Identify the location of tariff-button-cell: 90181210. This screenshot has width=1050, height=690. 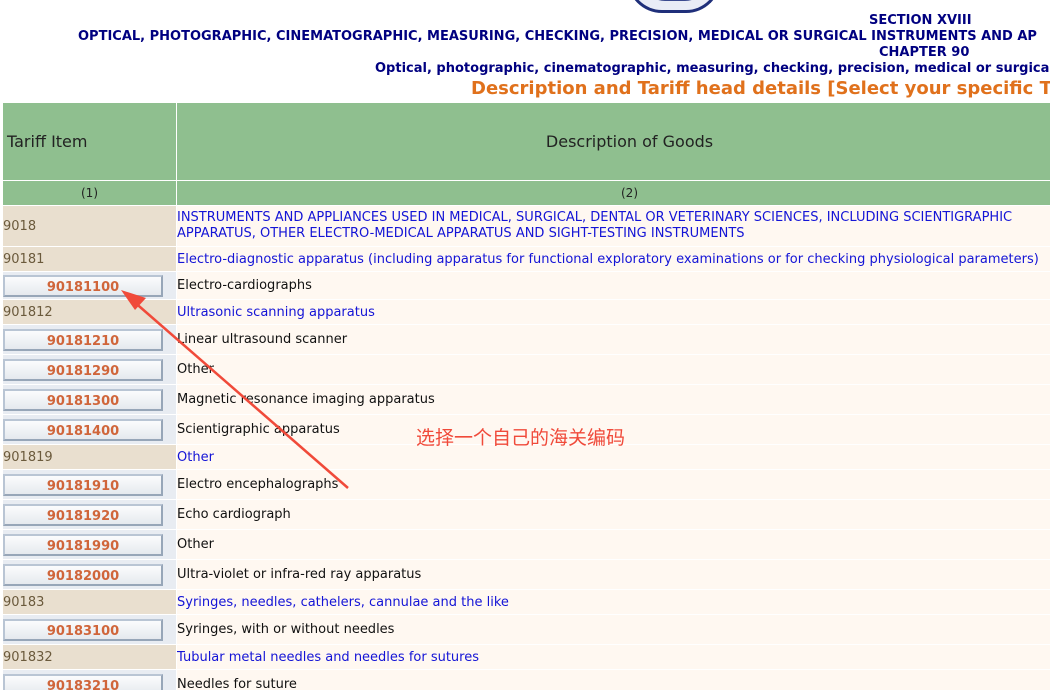
(89, 339).